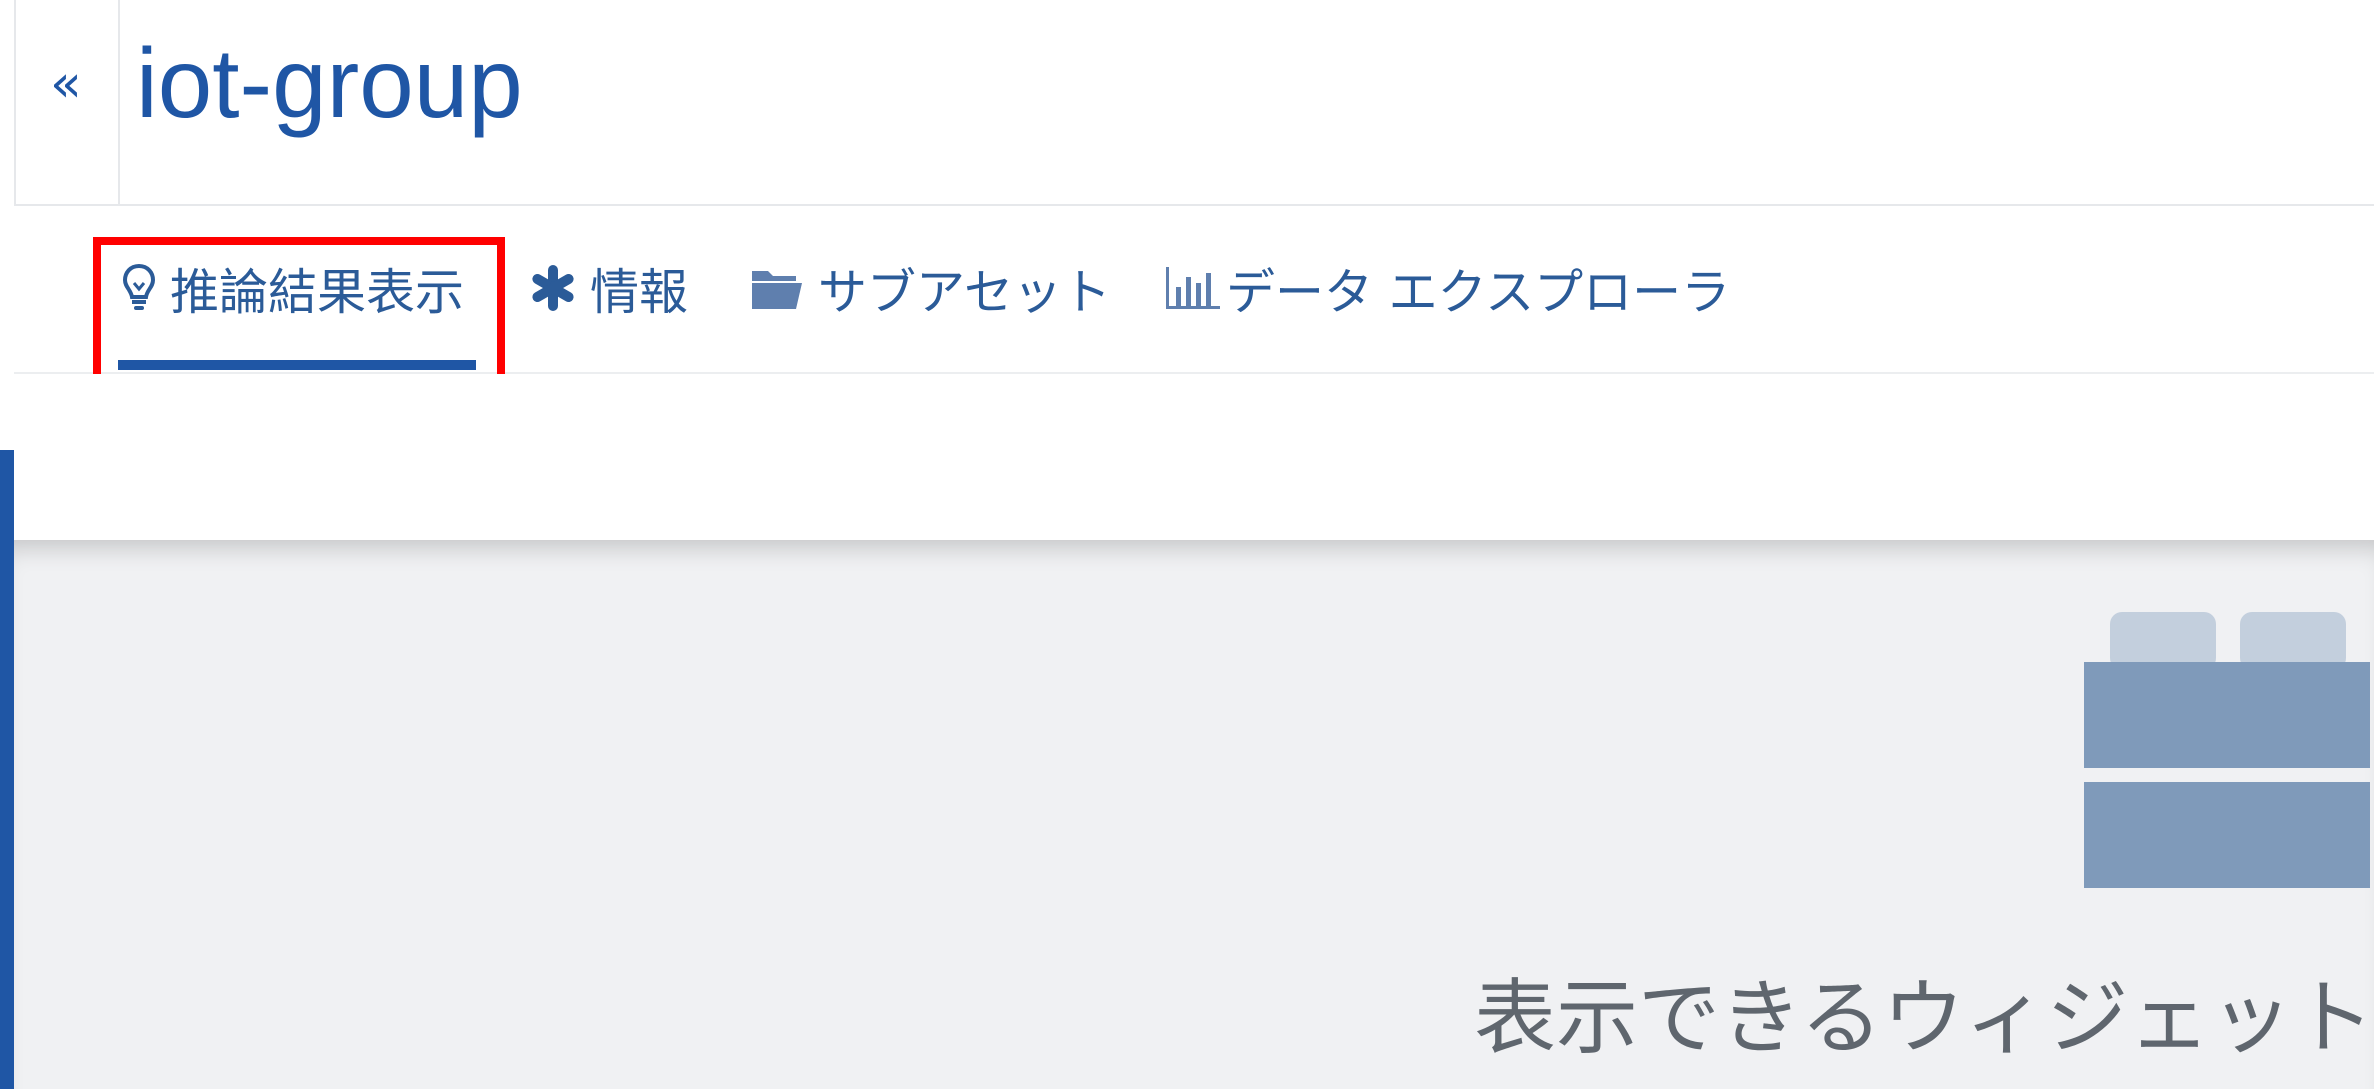 This screenshot has width=2374, height=1089. What do you see at coordinates (639, 292) in the screenshot?
I see `tab-info-label: 情報` at bounding box center [639, 292].